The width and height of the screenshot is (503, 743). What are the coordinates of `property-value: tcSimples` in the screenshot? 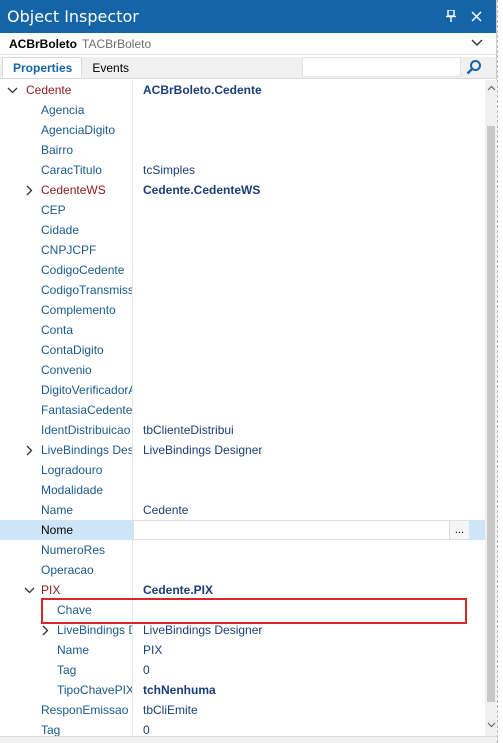 It's located at (303, 170).